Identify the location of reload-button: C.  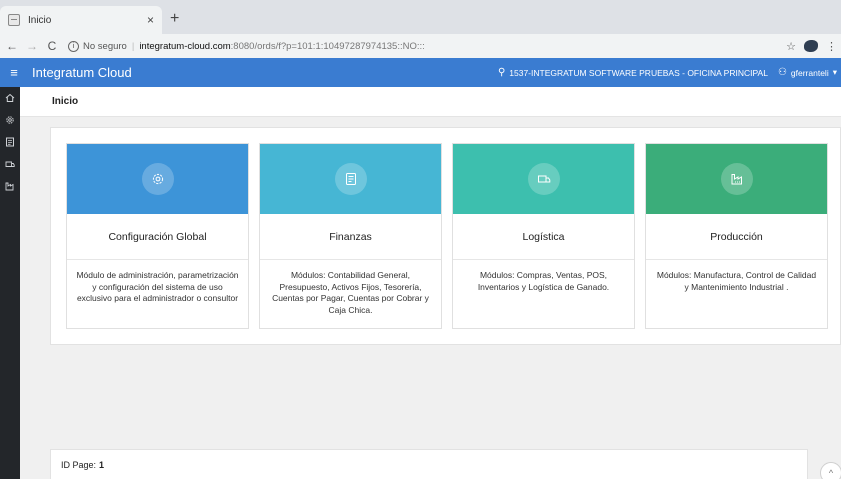
(52, 46).